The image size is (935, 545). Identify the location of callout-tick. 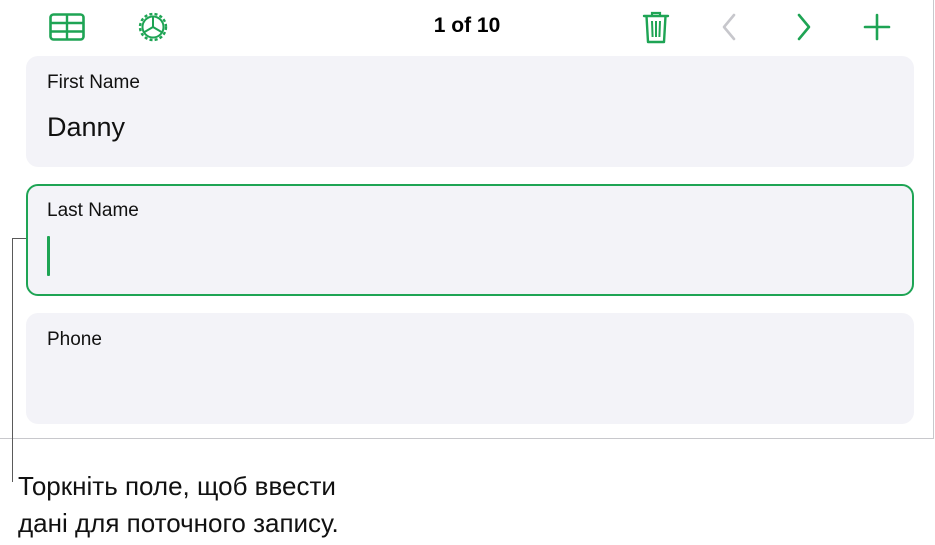
(19, 238).